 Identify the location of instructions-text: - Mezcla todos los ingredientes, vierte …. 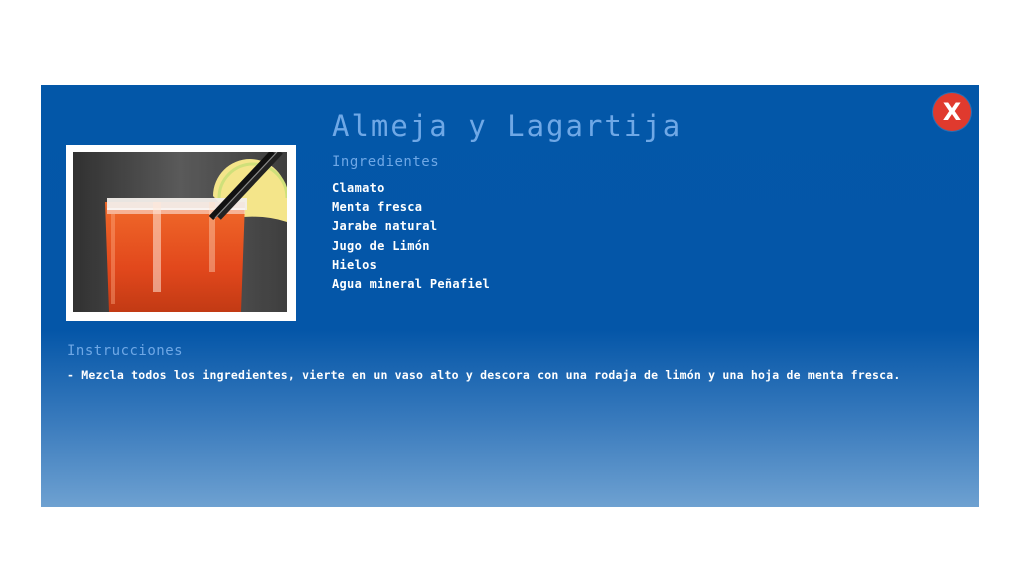
(484, 375).